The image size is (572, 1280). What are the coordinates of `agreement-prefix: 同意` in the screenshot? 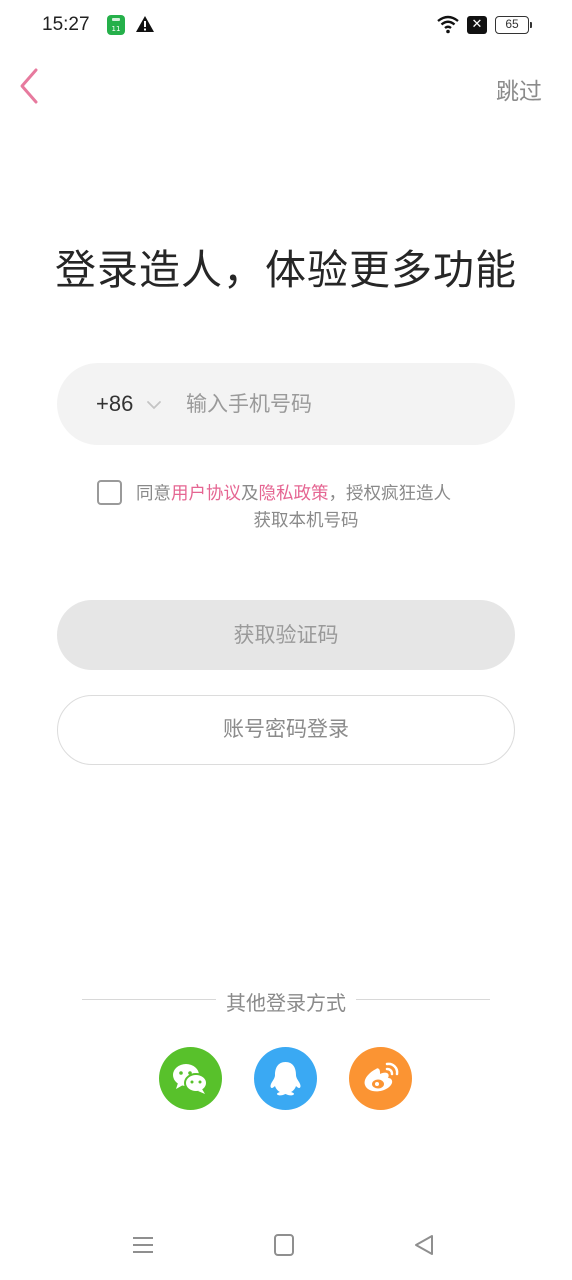 It's located at (153, 494).